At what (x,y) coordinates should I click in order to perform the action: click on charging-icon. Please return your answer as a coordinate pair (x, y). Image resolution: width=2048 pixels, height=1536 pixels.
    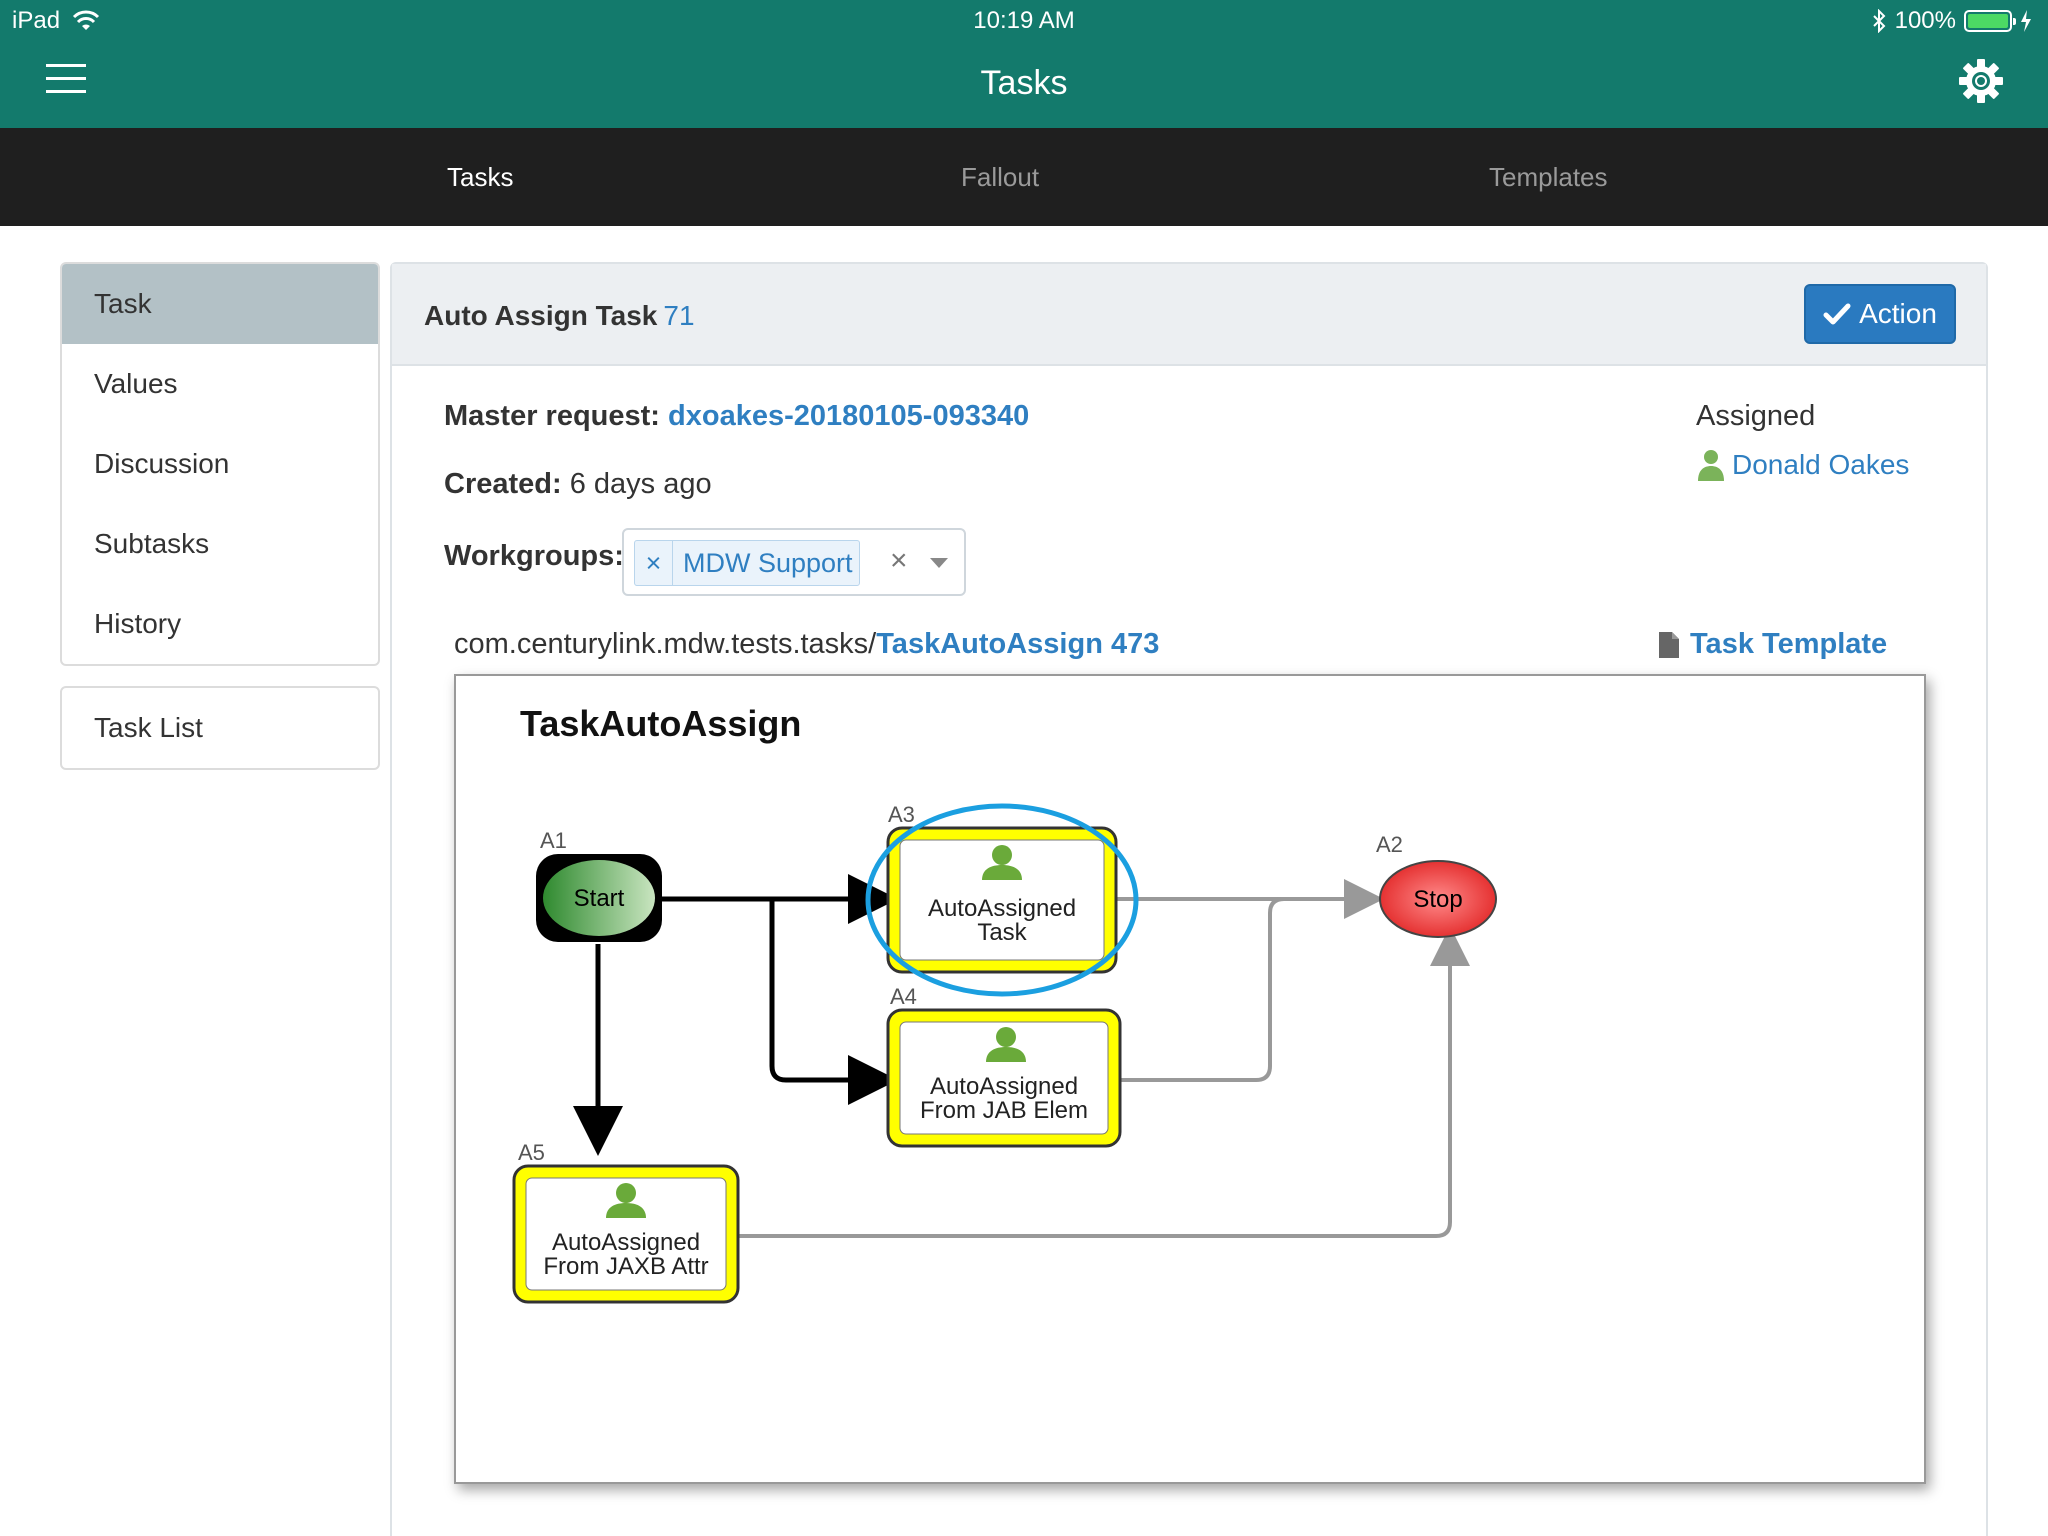
    Looking at the image, I should click on (2026, 21).